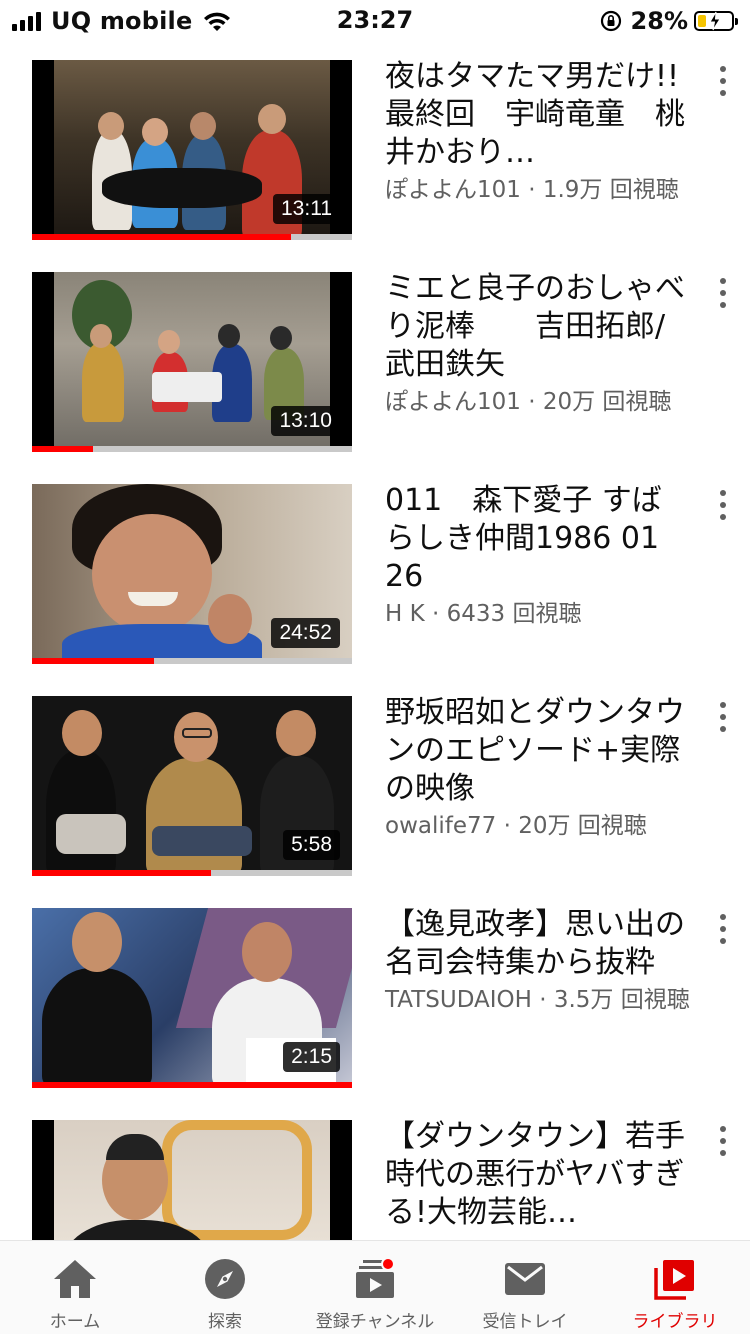  I want to click on bottom-navigation: ホーム 探索 登録チャンネル 受信トレイ ライブラリ, so click(375, 1287).